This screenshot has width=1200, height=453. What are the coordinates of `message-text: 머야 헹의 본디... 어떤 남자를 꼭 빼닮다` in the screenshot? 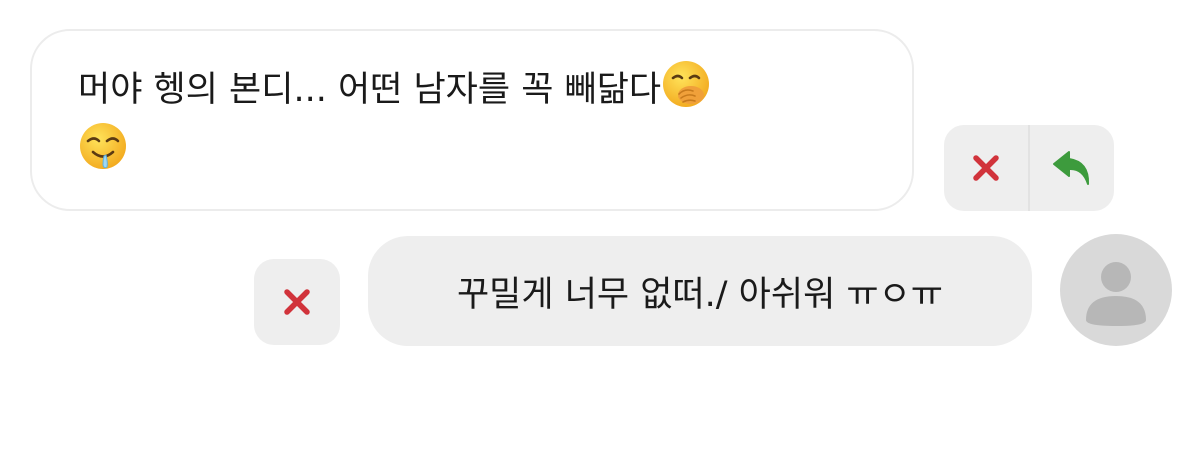 It's located at (370, 90).